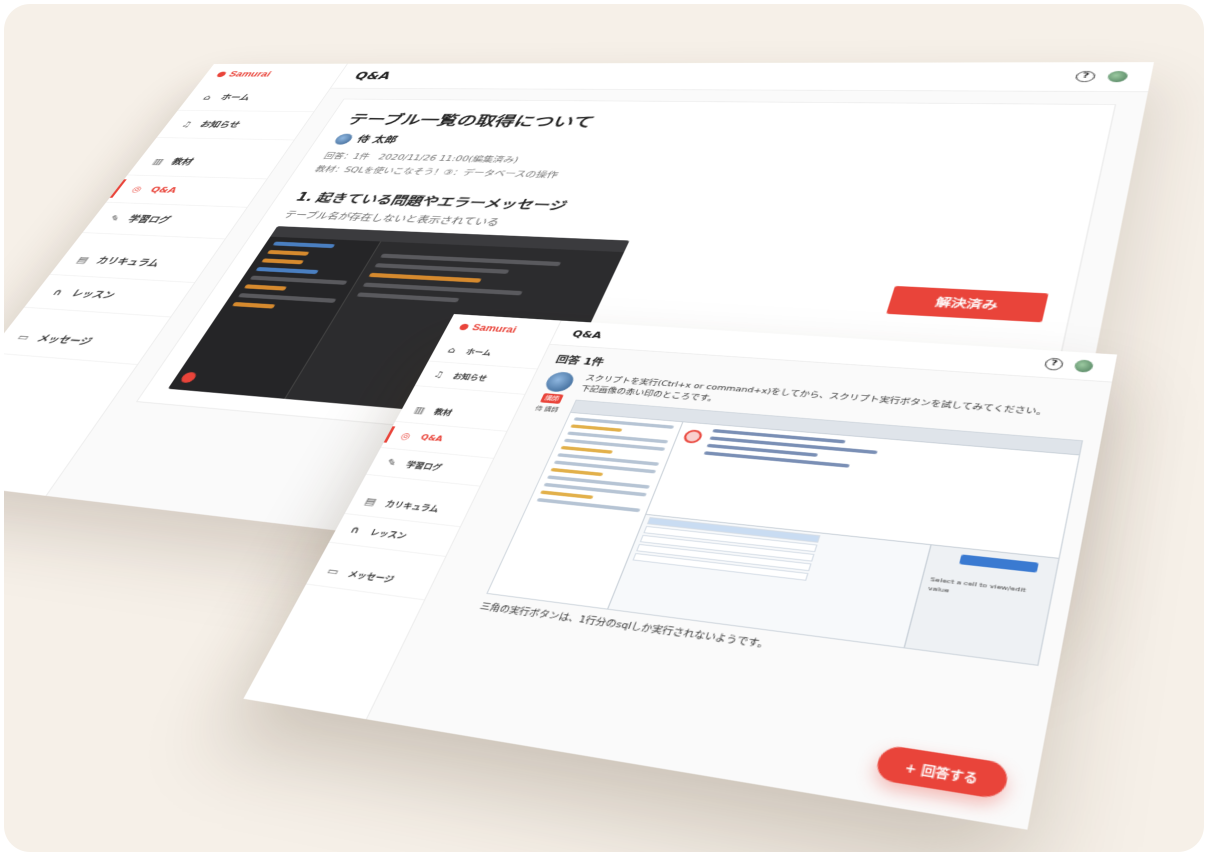 This screenshot has width=1208, height=856. What do you see at coordinates (207, 163) in the screenshot?
I see `sidebar-item-materials: ▥ 教材` at bounding box center [207, 163].